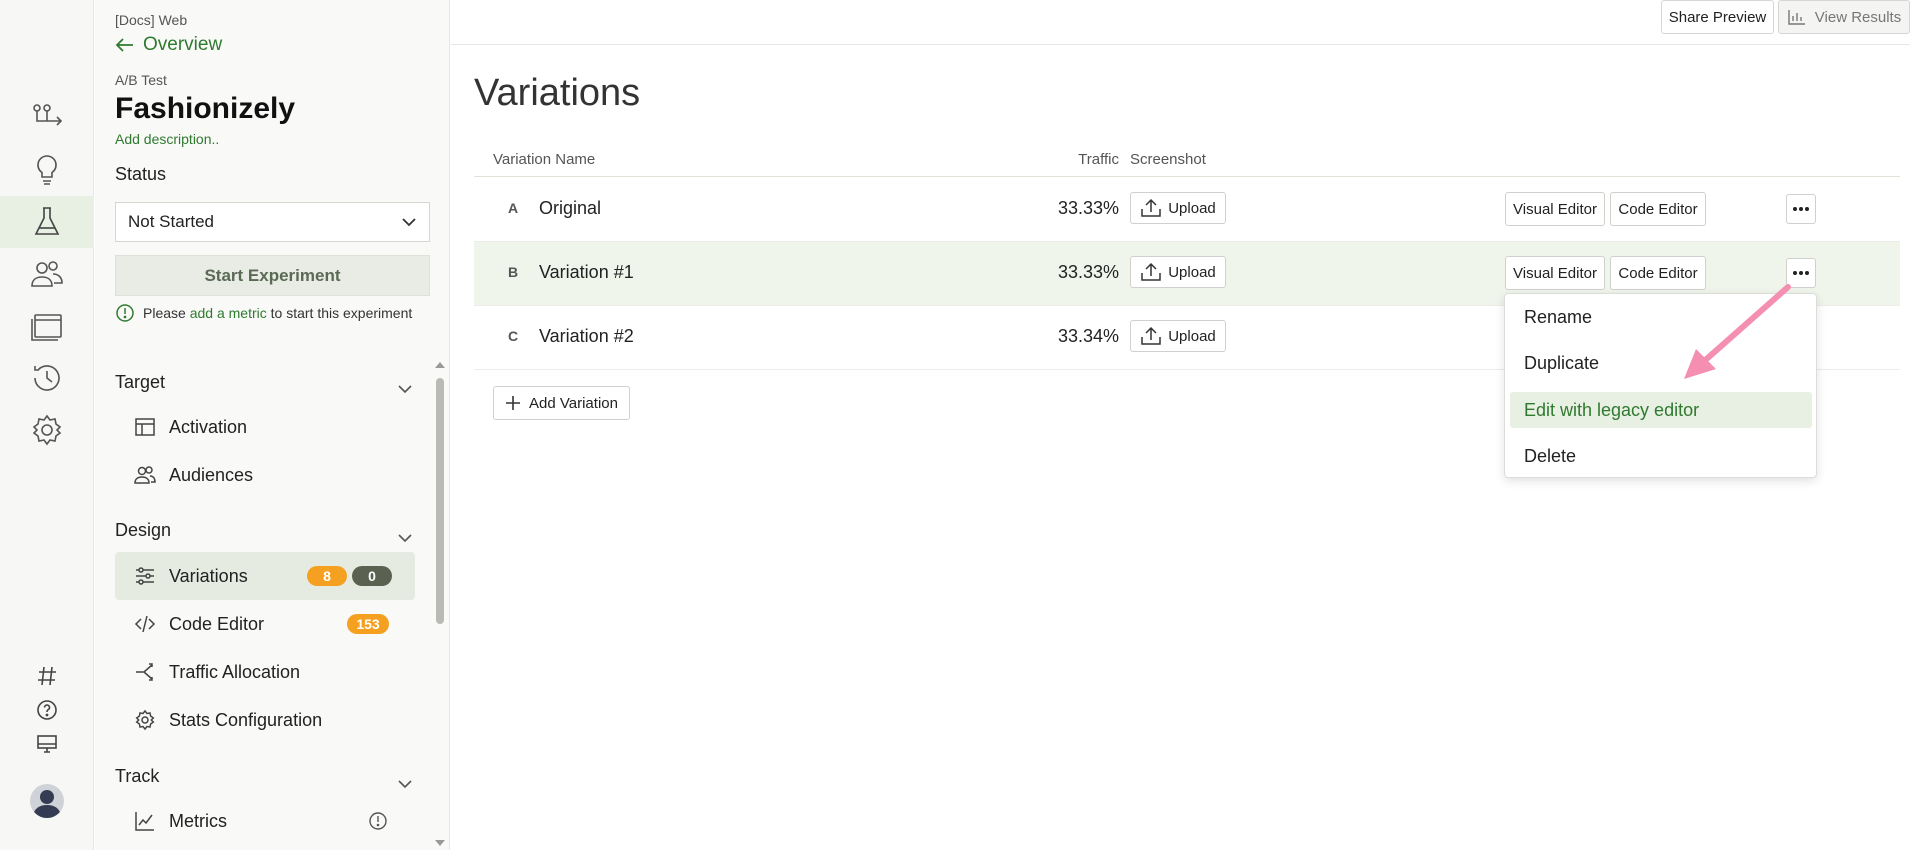 The image size is (1910, 850). Describe the element at coordinates (198, 820) in the screenshot. I see `sidebar-item-label: Metrics` at that location.